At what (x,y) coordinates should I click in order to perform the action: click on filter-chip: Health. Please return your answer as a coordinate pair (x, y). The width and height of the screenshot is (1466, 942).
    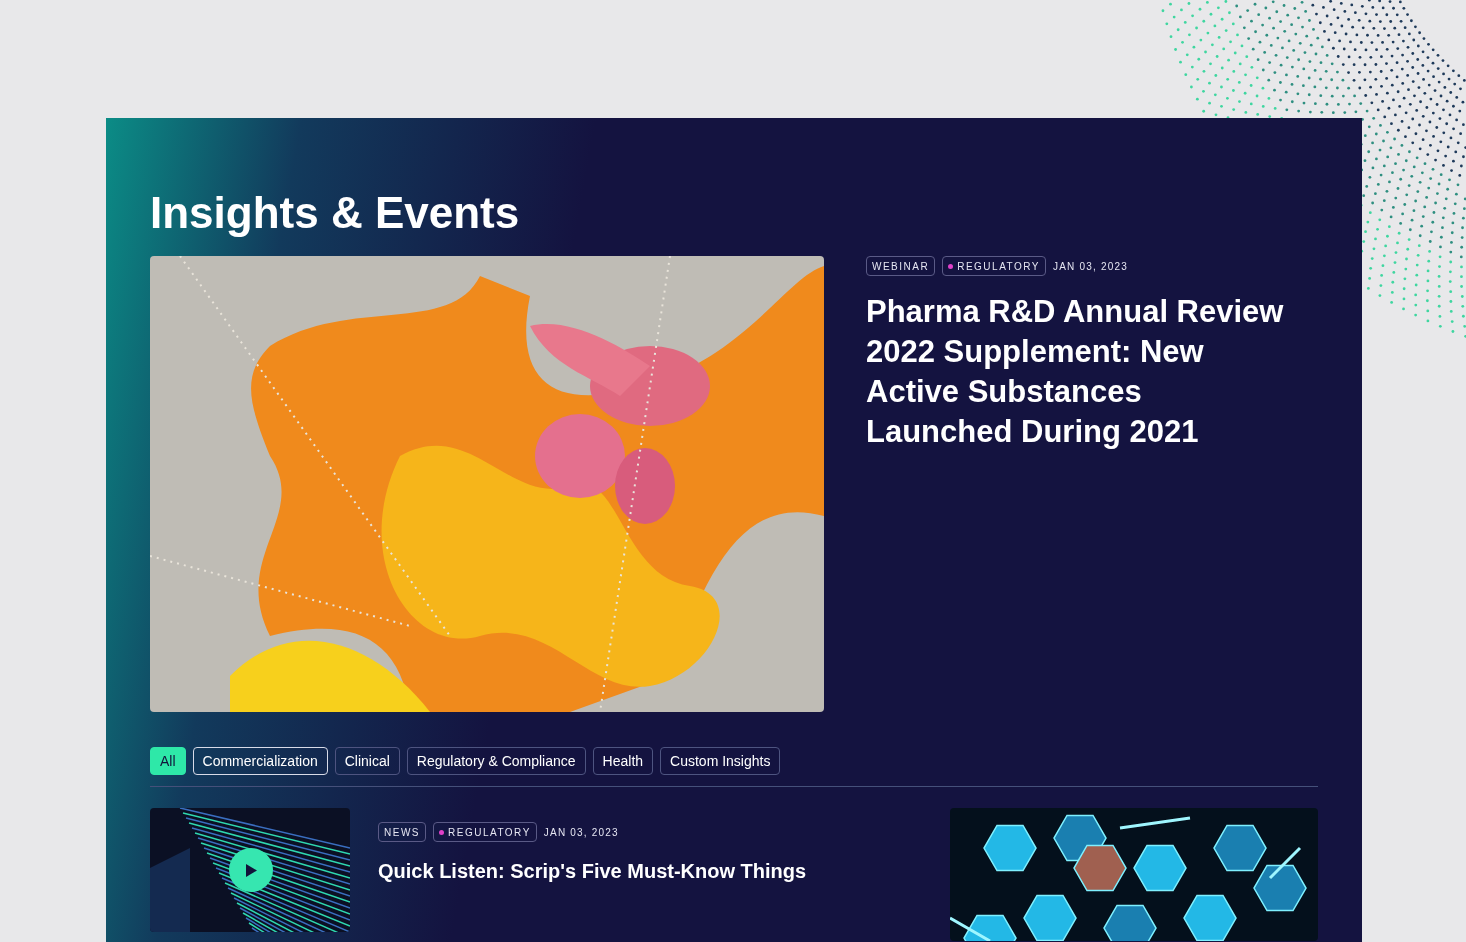
    Looking at the image, I should click on (623, 761).